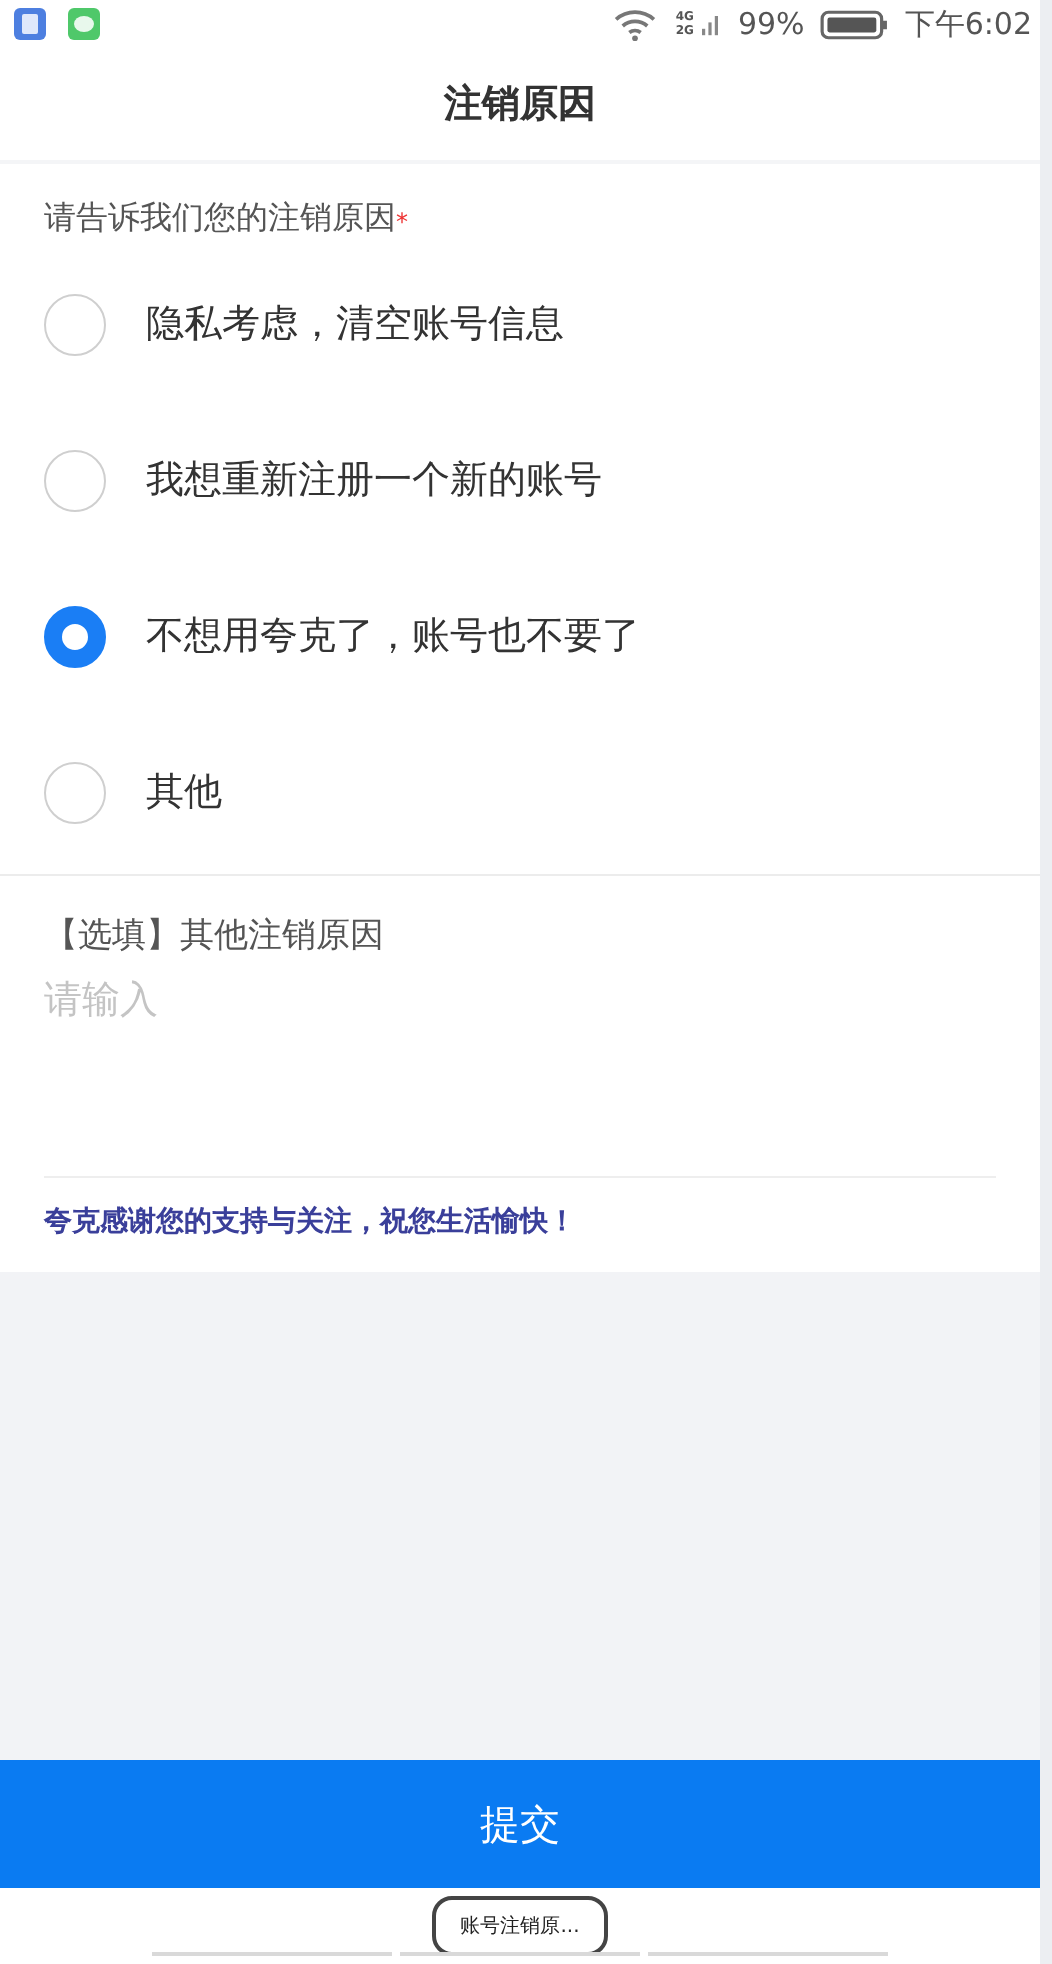 The height and width of the screenshot is (1964, 1052). Describe the element at coordinates (374, 480) in the screenshot. I see `option-label: 我想重新注册一个新的账号` at that location.